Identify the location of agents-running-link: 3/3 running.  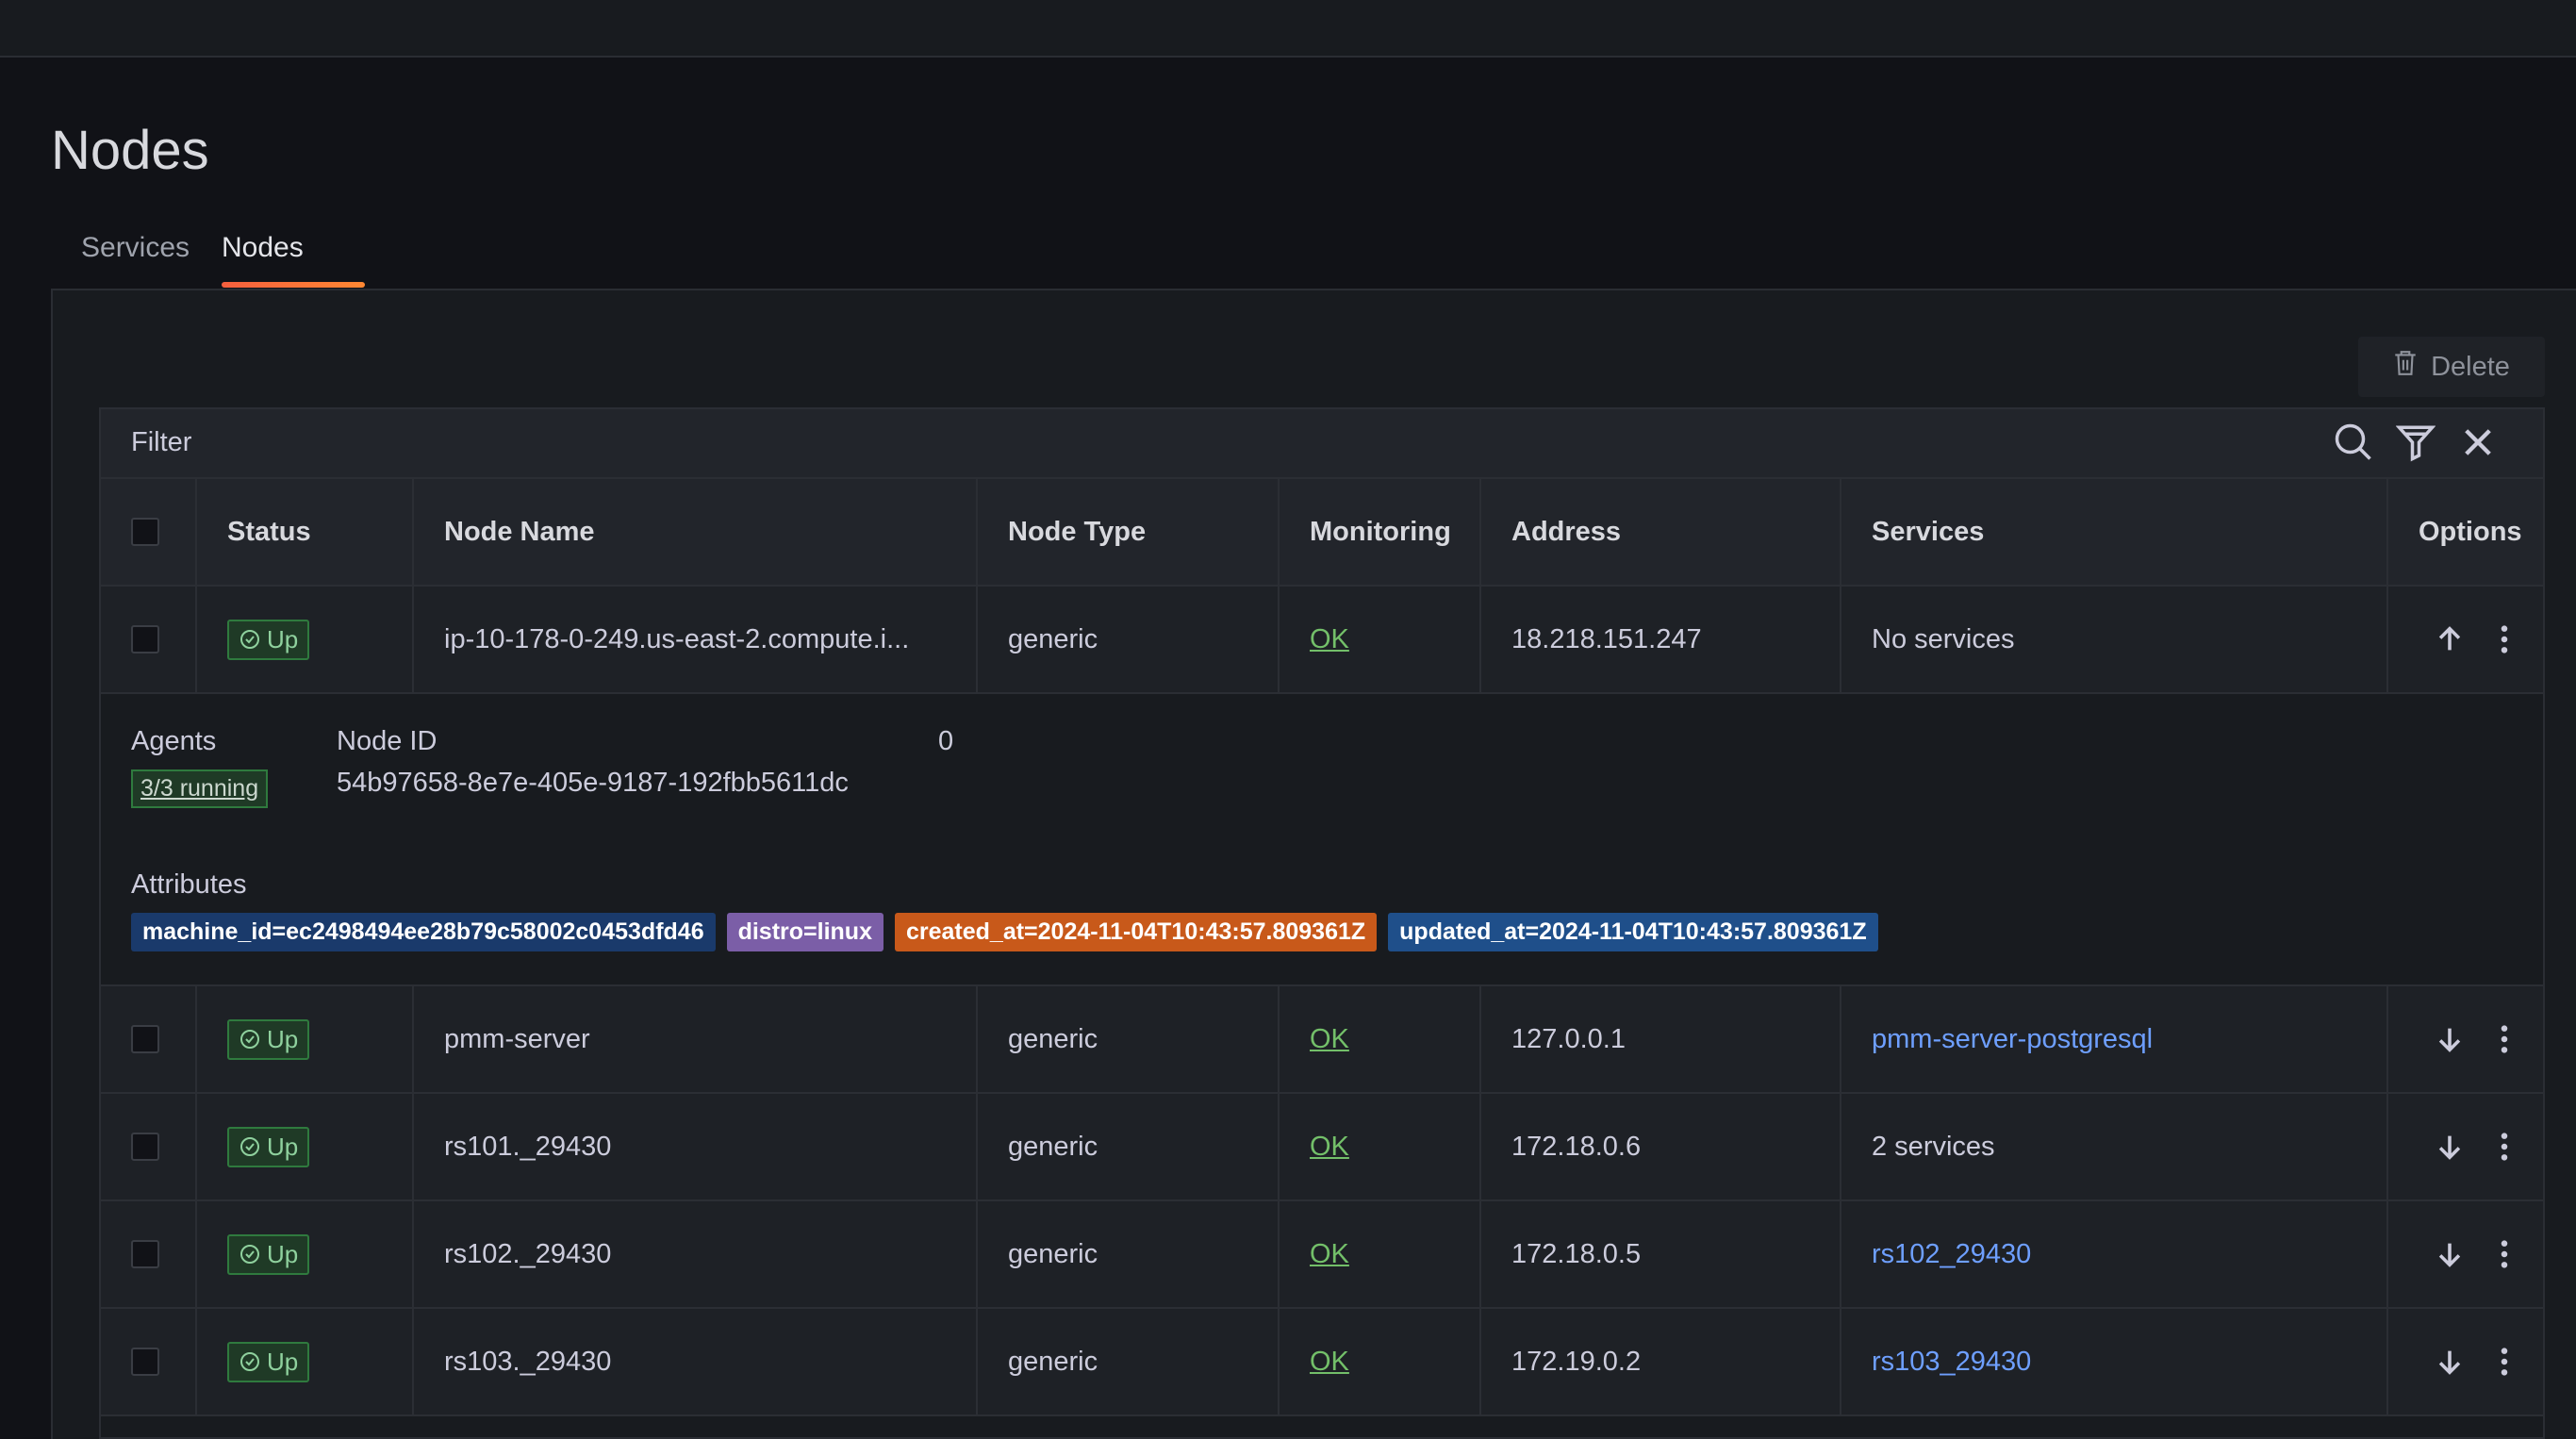
(200, 788).